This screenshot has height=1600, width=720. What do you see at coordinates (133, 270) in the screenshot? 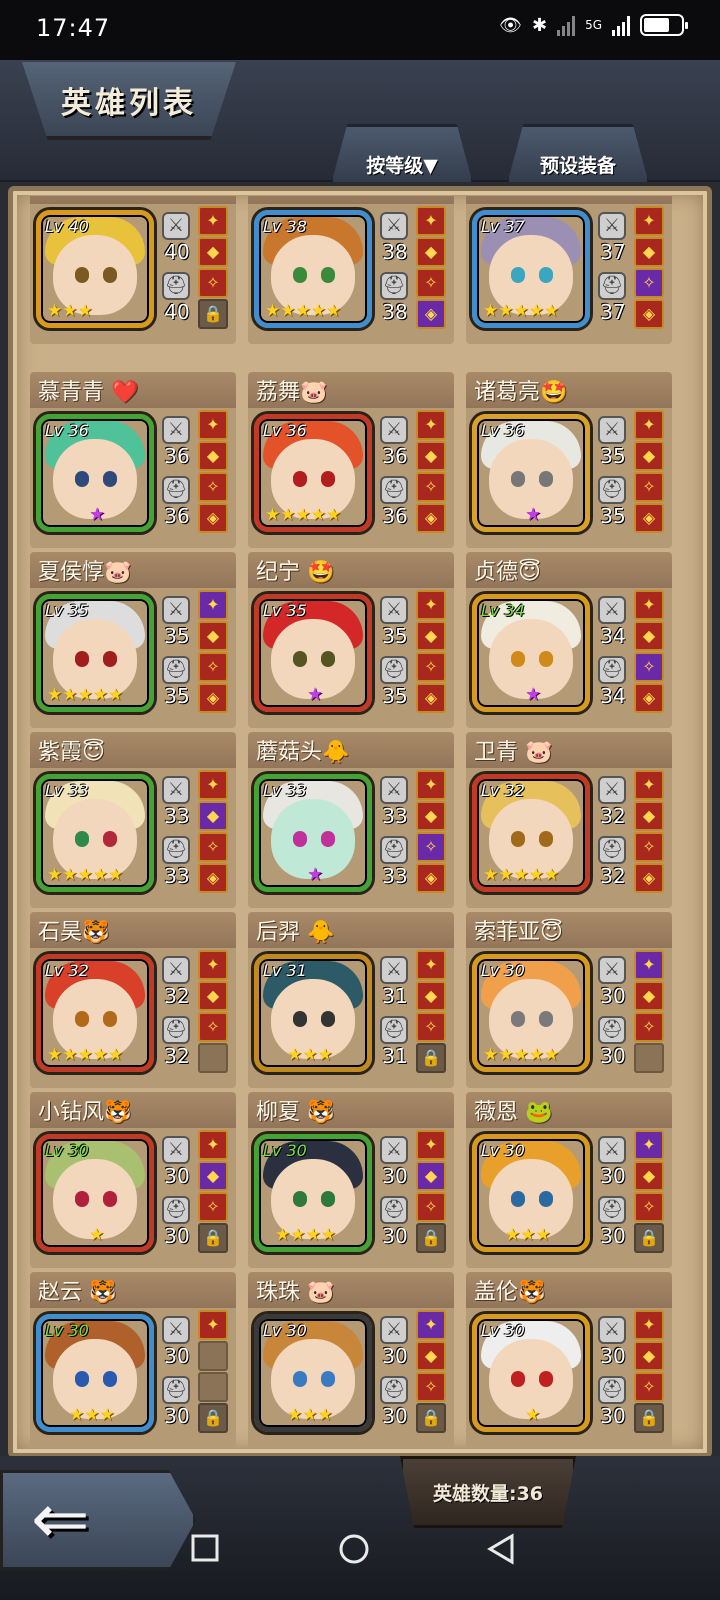
I see `hero-card: Lv 40 ★★★ ⚔ 40 ⛑ 40 ✦ ◆ ✧ 🔒` at bounding box center [133, 270].